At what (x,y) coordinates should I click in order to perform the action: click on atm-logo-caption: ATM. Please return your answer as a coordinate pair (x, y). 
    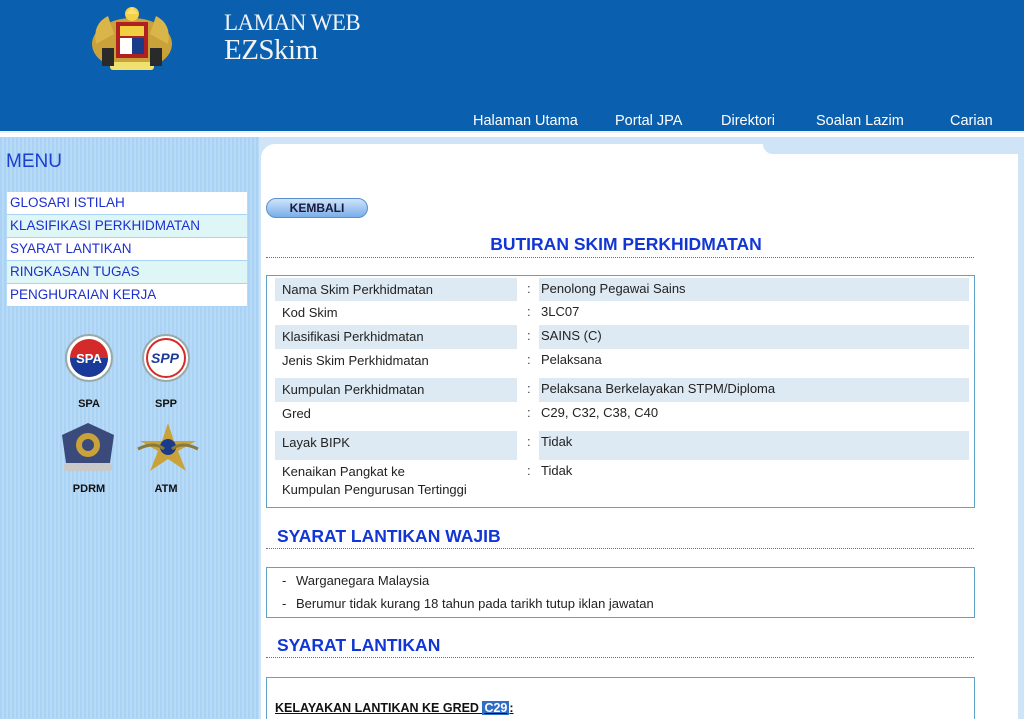
    Looking at the image, I should click on (166, 489).